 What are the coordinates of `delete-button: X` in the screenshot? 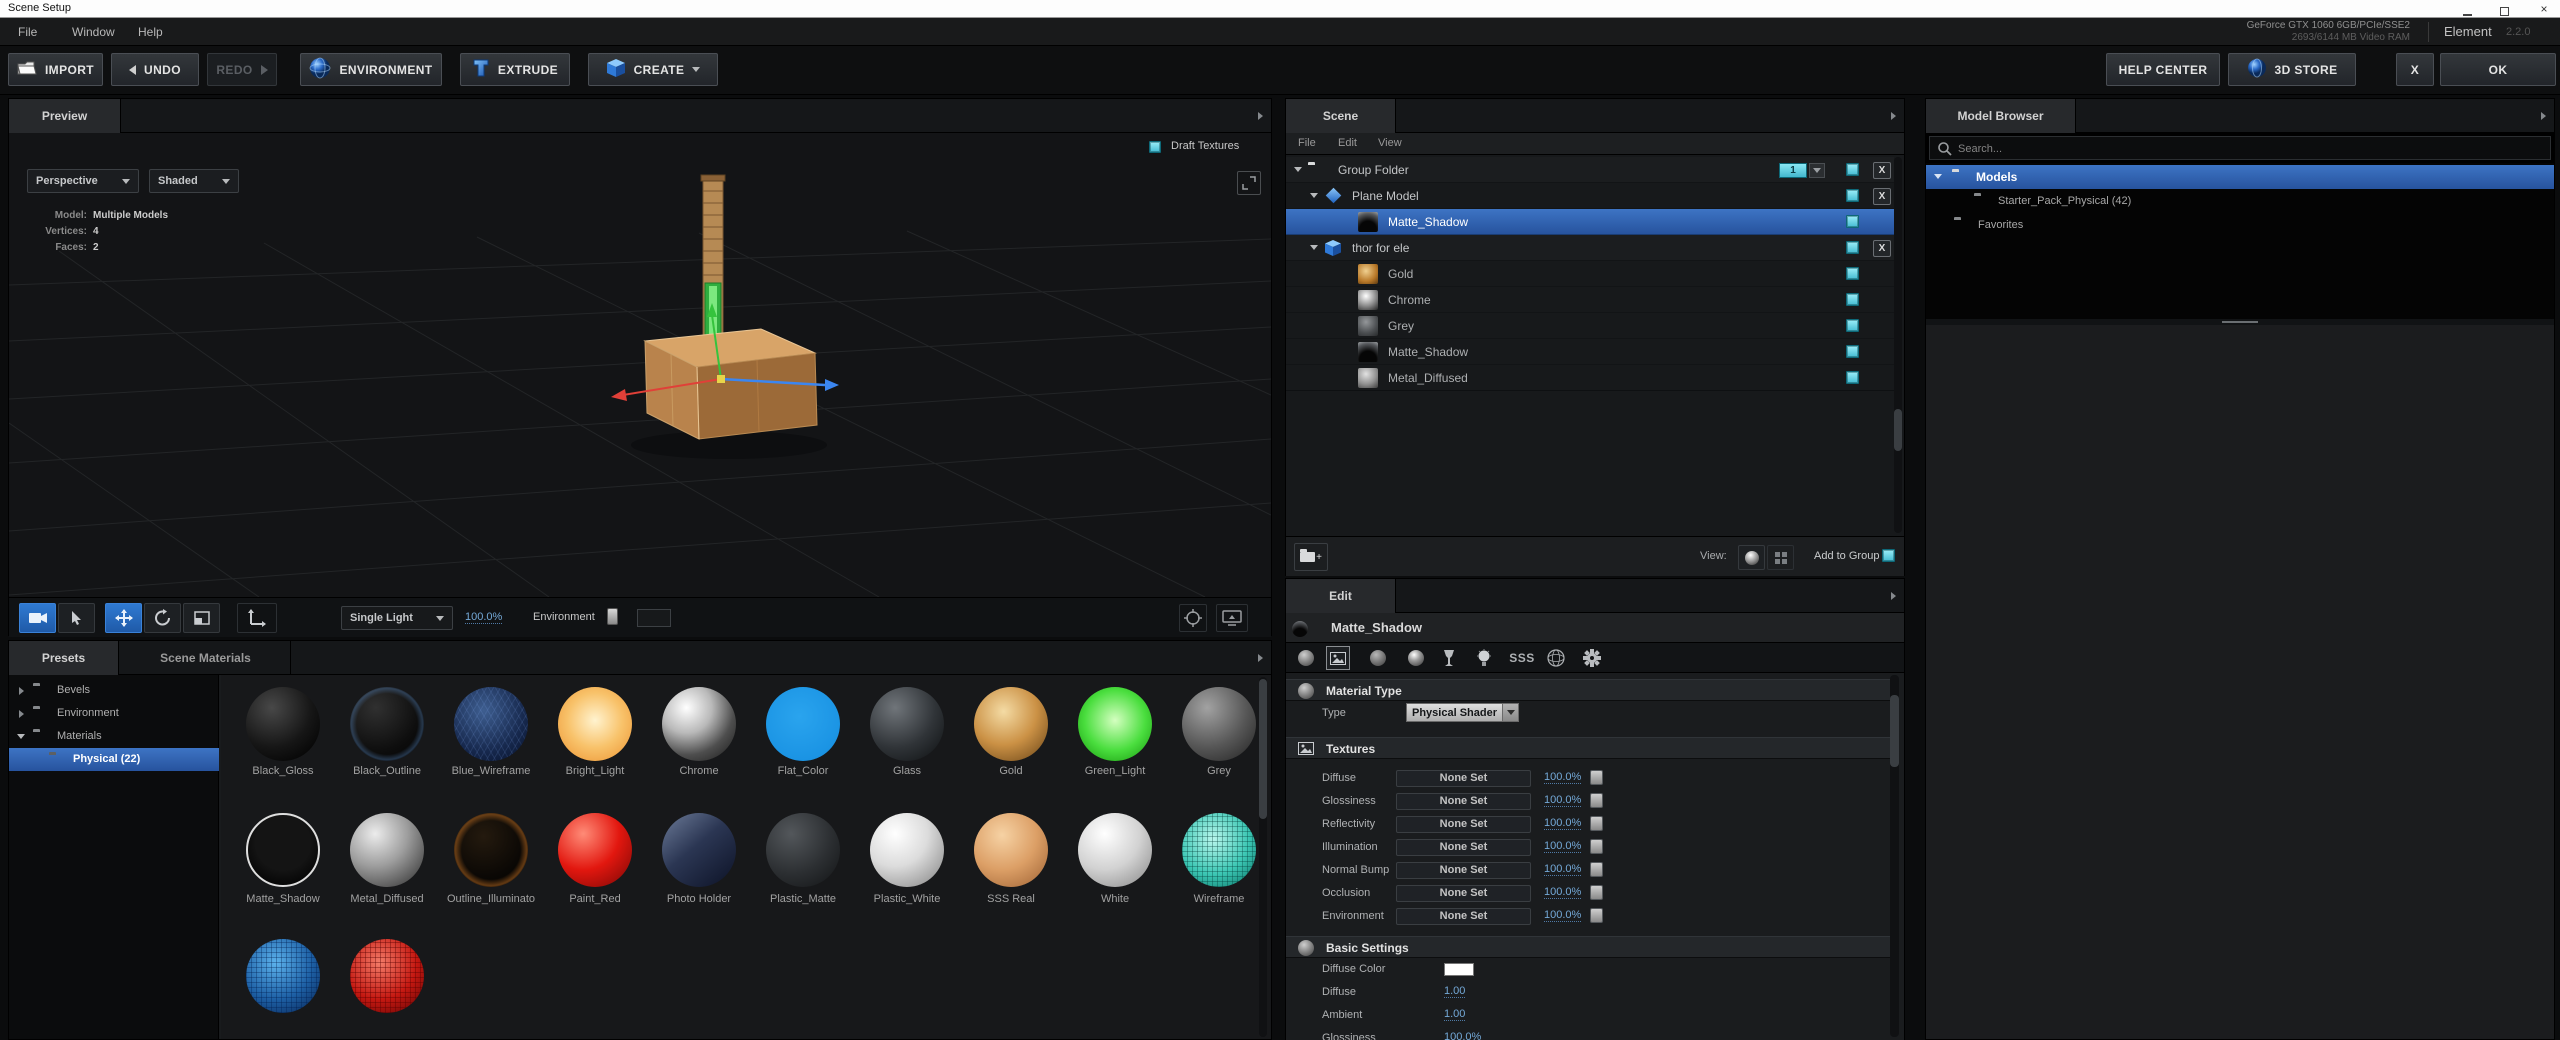 It's located at (1882, 196).